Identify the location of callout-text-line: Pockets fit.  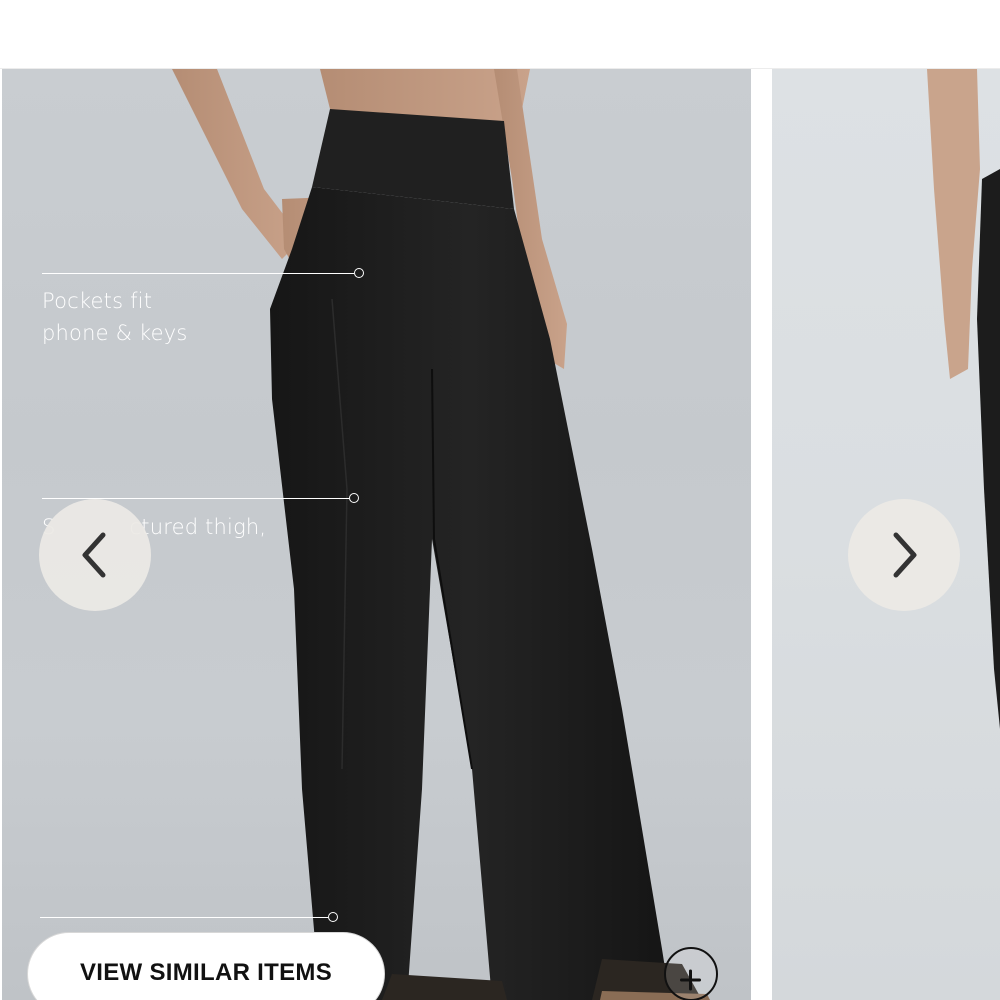
(97, 301).